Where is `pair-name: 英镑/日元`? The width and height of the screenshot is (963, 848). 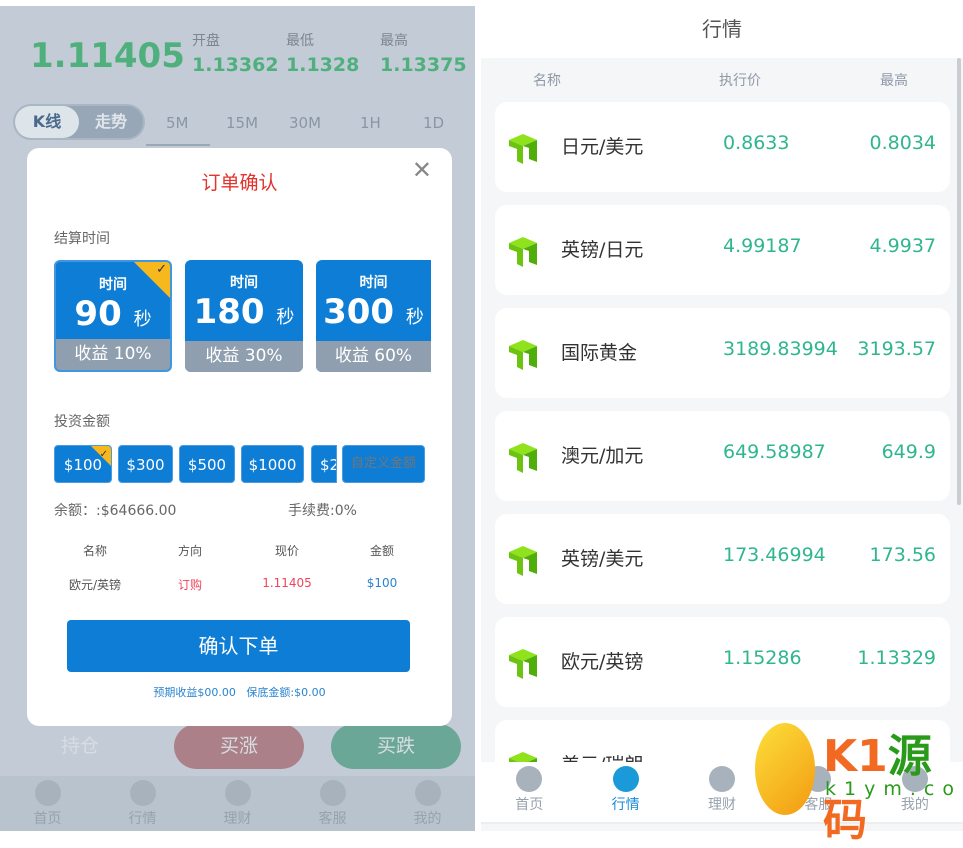 pair-name: 英镑/日元 is located at coordinates (602, 250).